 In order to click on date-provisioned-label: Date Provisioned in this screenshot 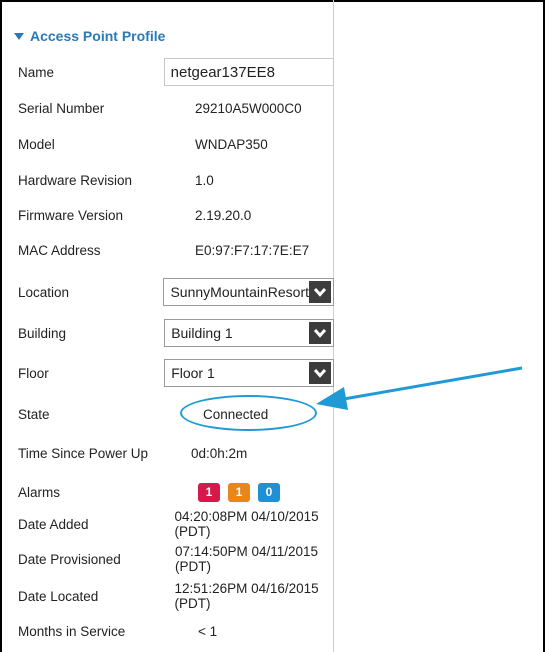, I will do `click(69, 559)`.